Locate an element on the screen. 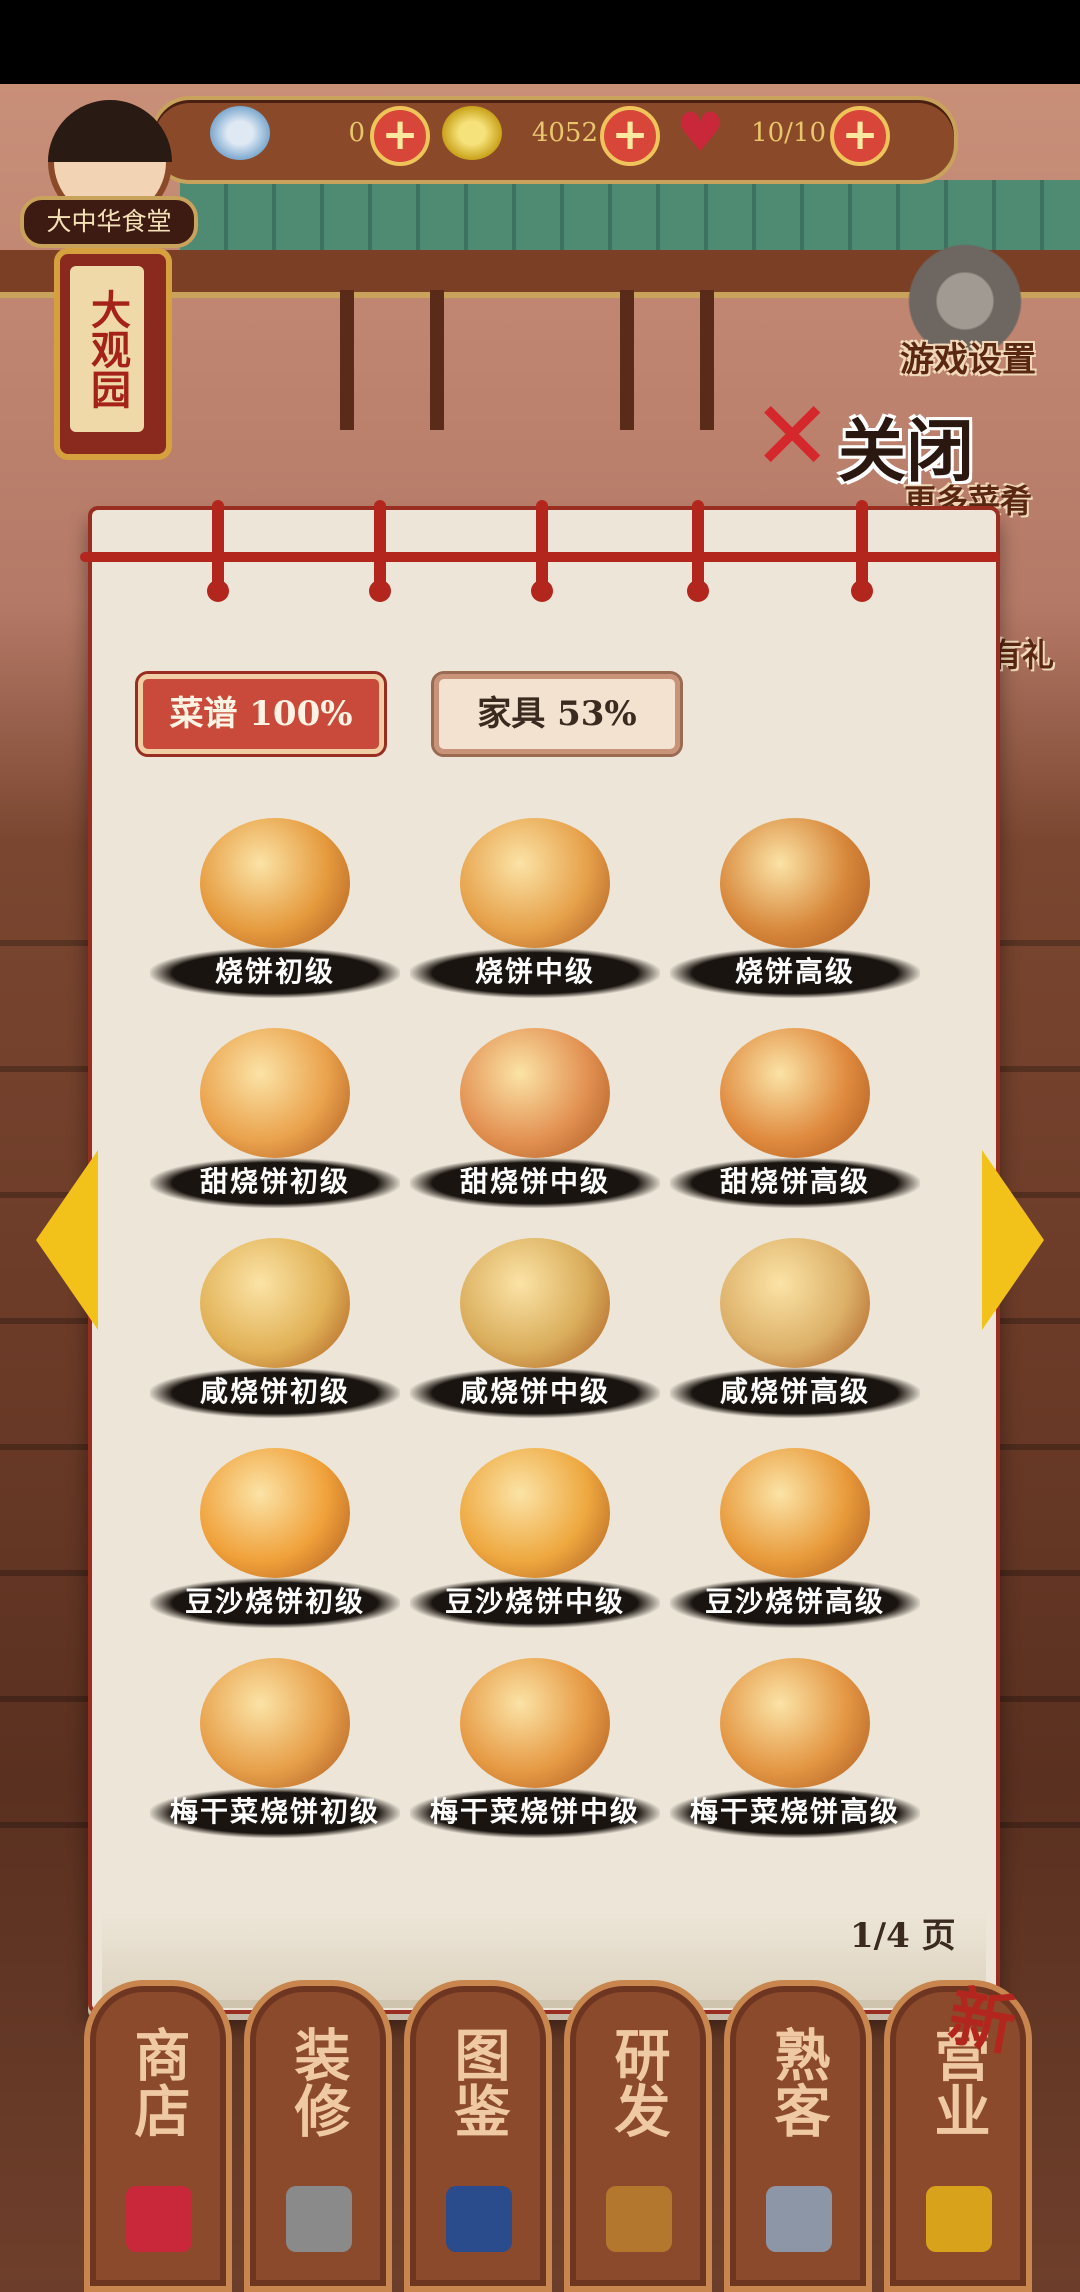  nav-research: 研发 is located at coordinates (638, 2136).